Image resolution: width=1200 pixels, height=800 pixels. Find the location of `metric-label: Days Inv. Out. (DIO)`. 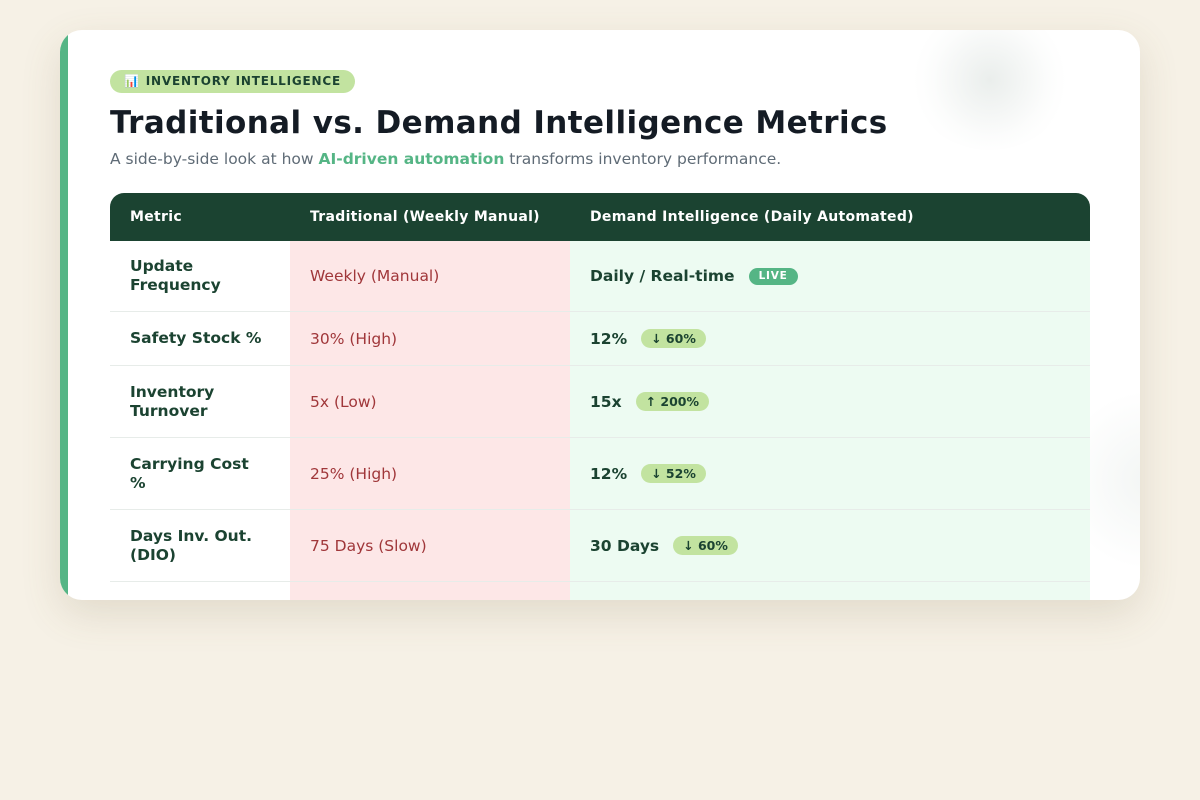

metric-label: Days Inv. Out. (DIO) is located at coordinates (191, 545).